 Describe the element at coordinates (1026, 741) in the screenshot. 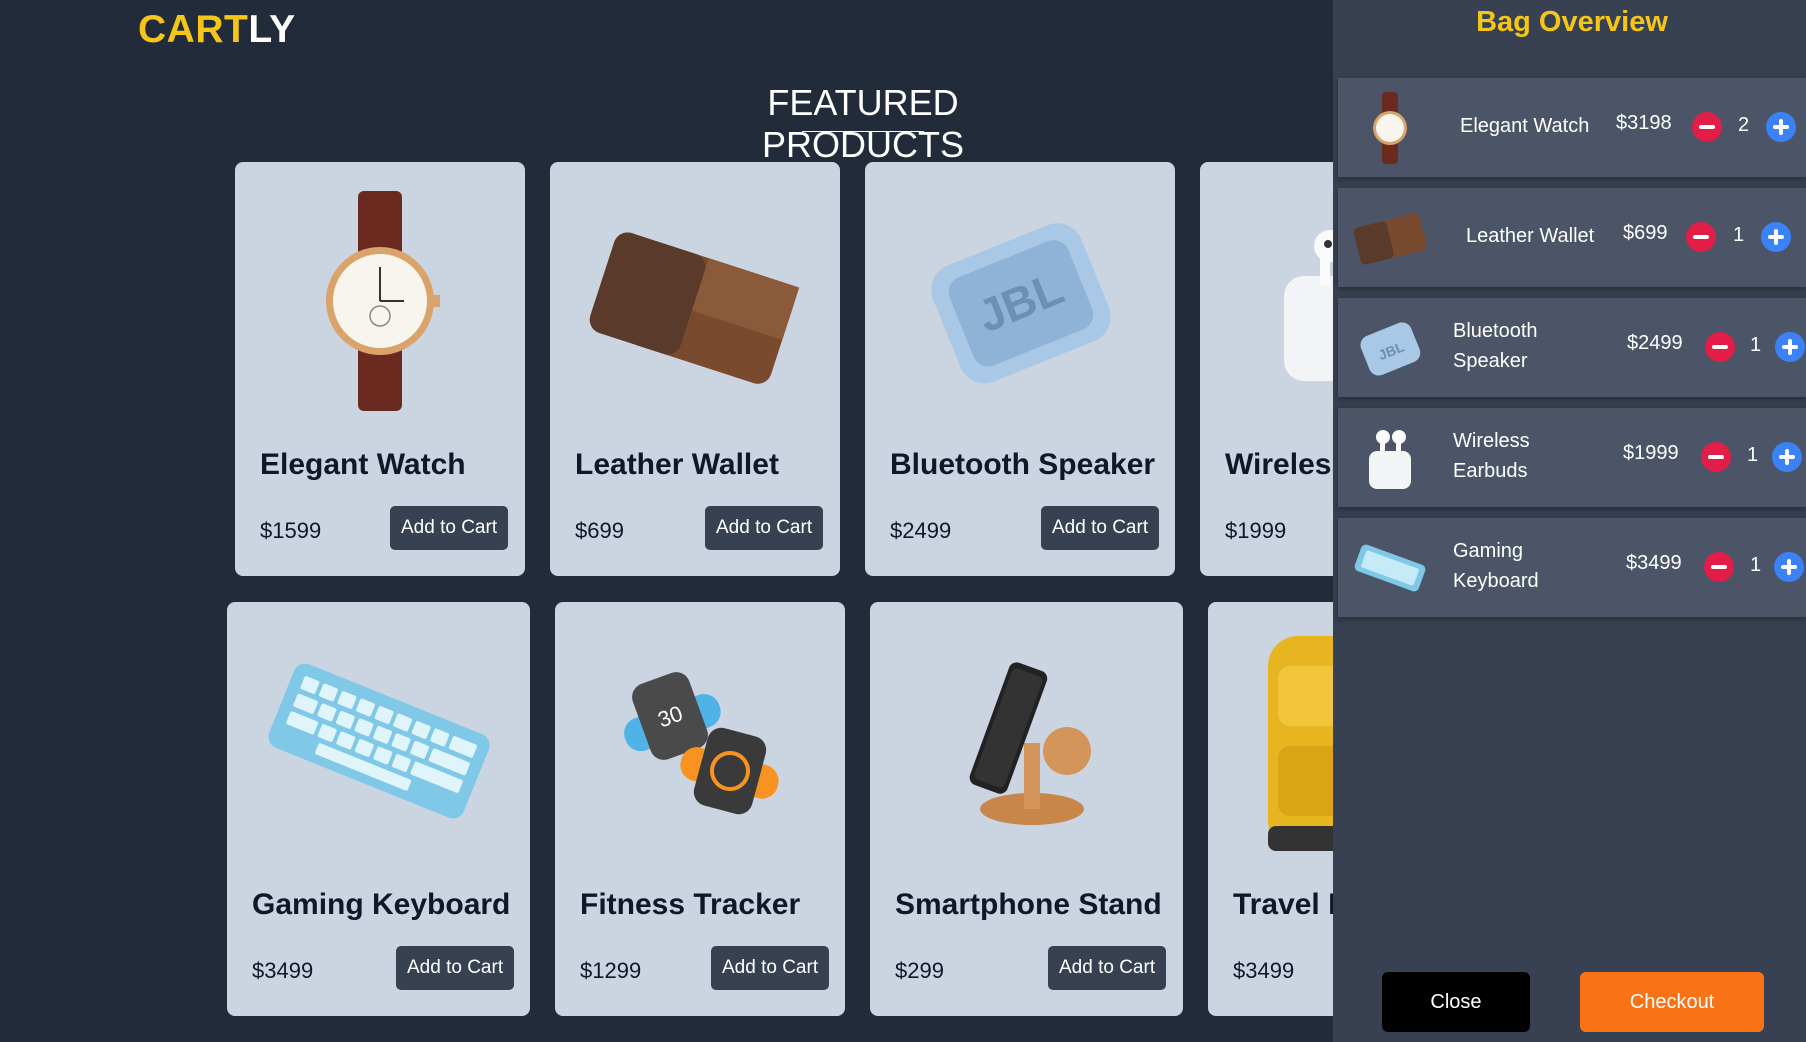

I see `phone-stand-icon` at that location.